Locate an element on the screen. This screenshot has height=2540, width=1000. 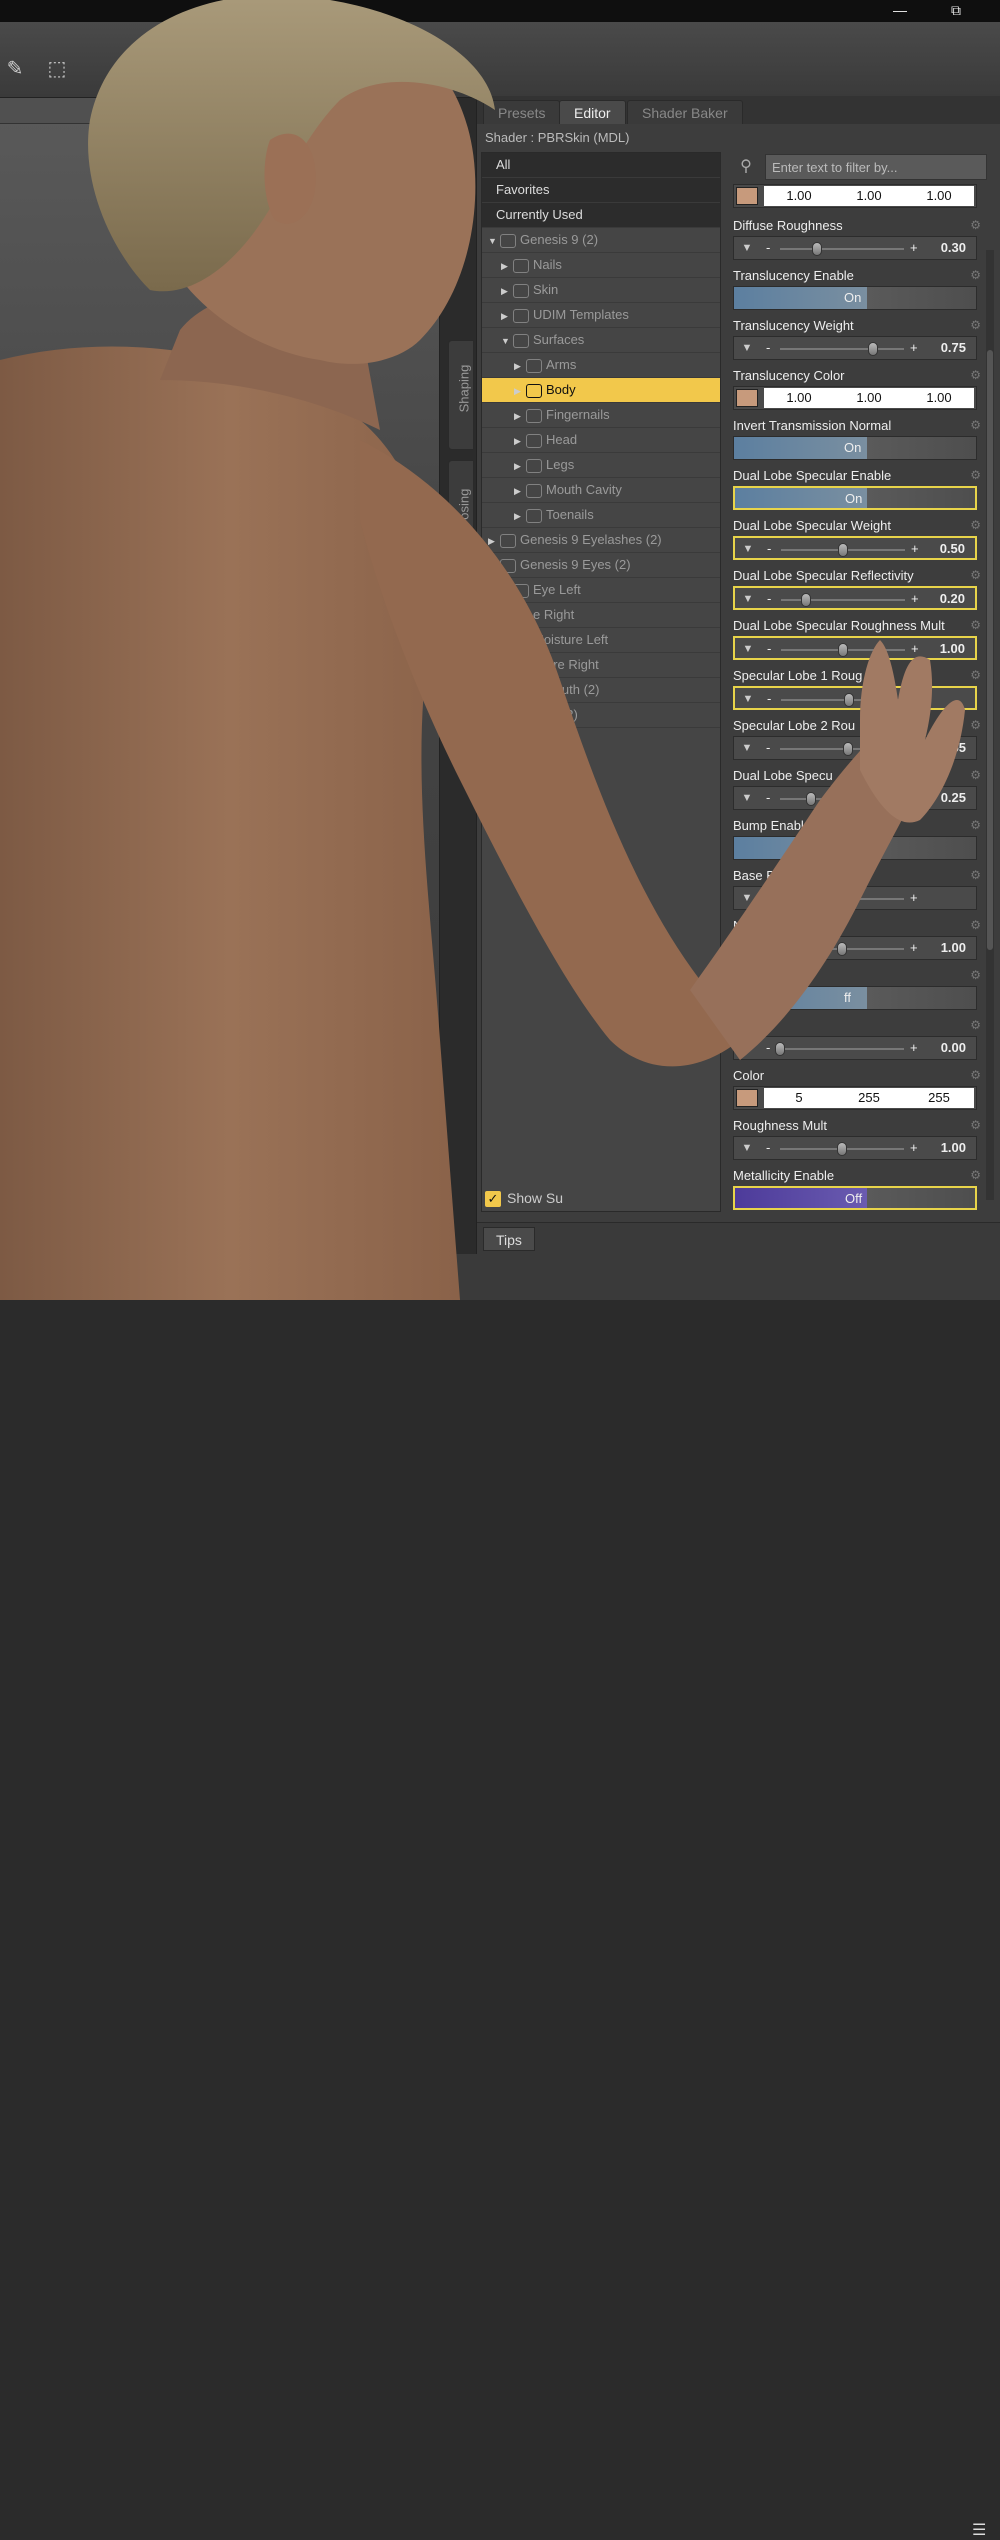
slider-control: ▼ - +0.30 is located at coordinates (855, 248).